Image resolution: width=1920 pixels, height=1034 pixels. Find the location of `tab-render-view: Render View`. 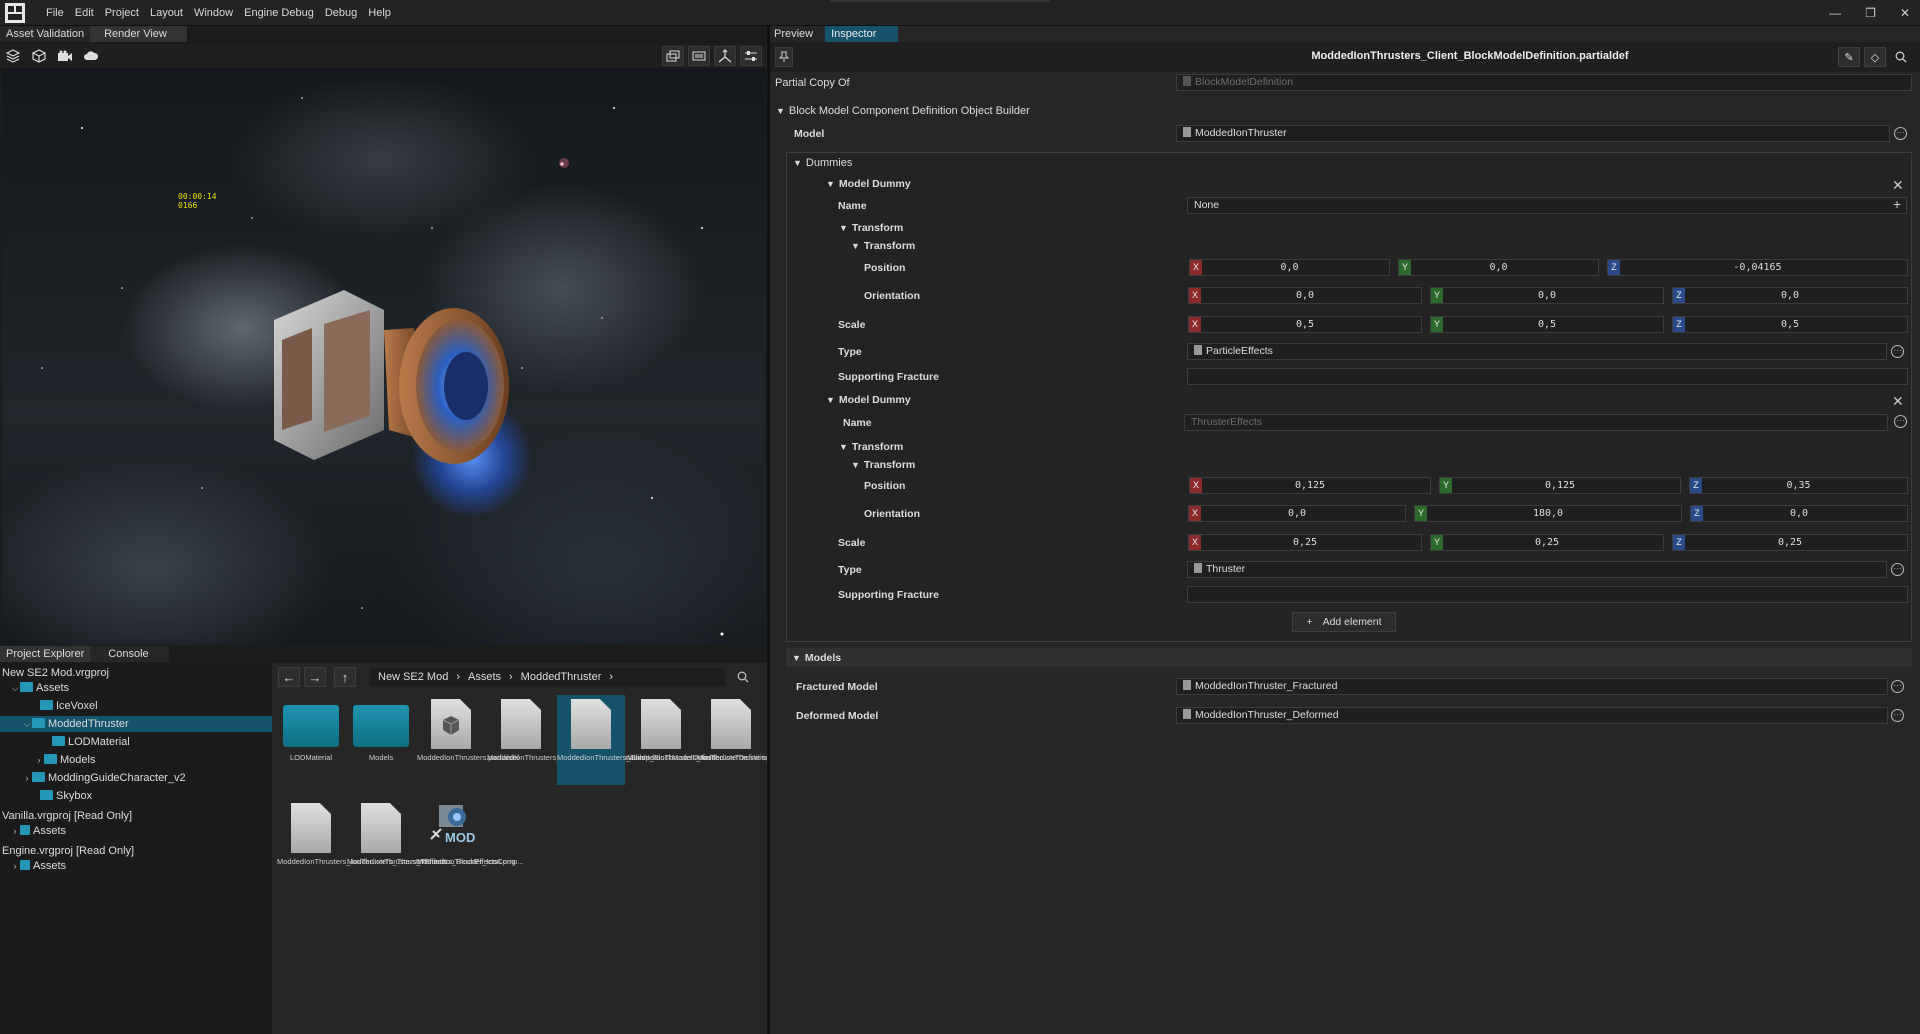

tab-render-view: Render View is located at coordinates (138, 34).